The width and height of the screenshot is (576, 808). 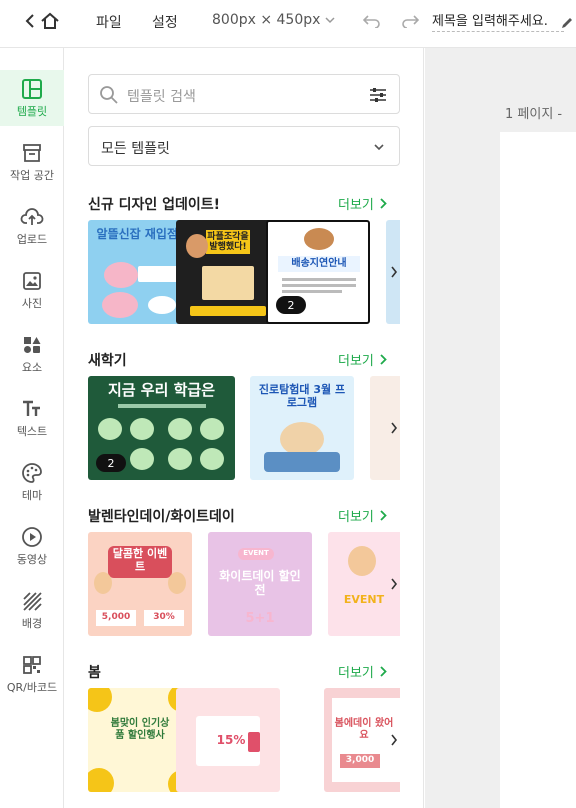 I want to click on rail-item-template: 템플릿, so click(x=32, y=98).